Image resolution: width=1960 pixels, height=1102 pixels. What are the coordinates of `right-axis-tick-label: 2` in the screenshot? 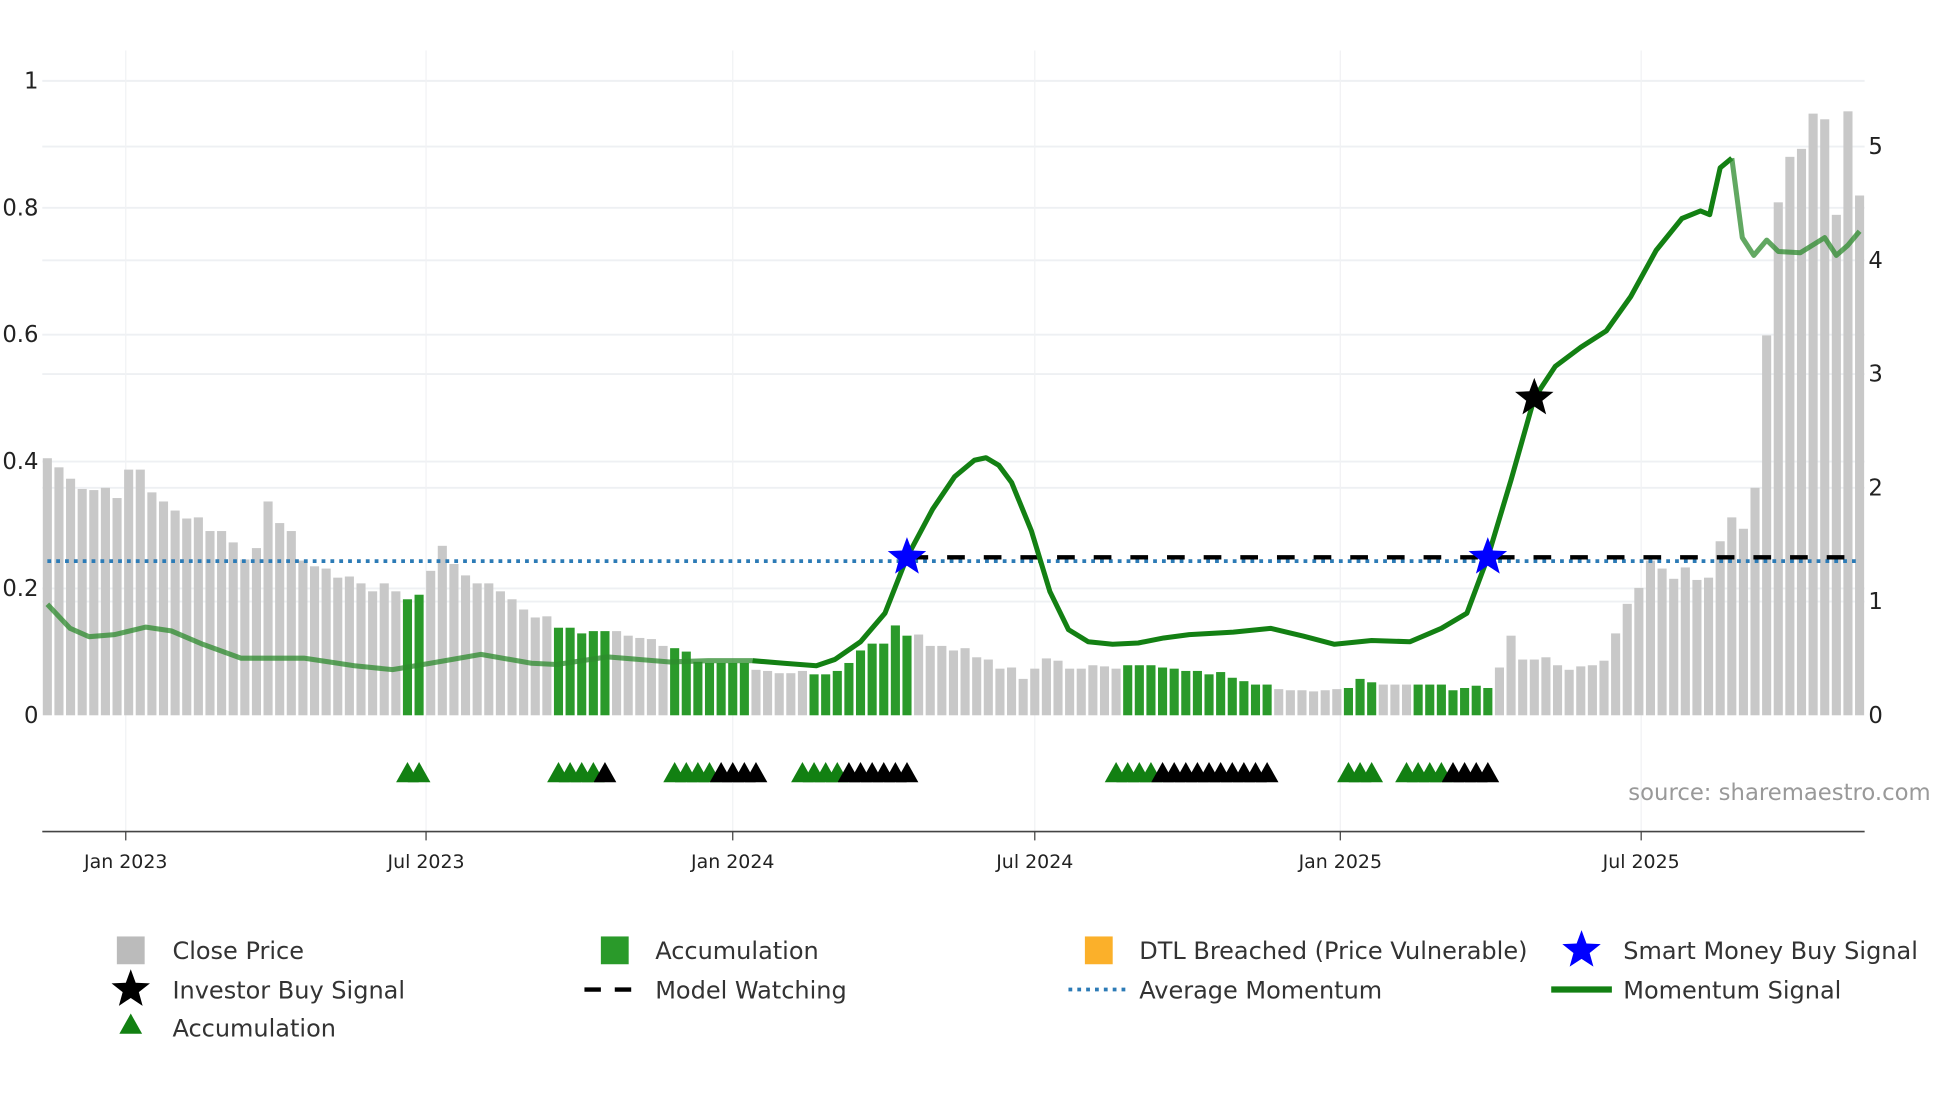 It's located at (1875, 488).